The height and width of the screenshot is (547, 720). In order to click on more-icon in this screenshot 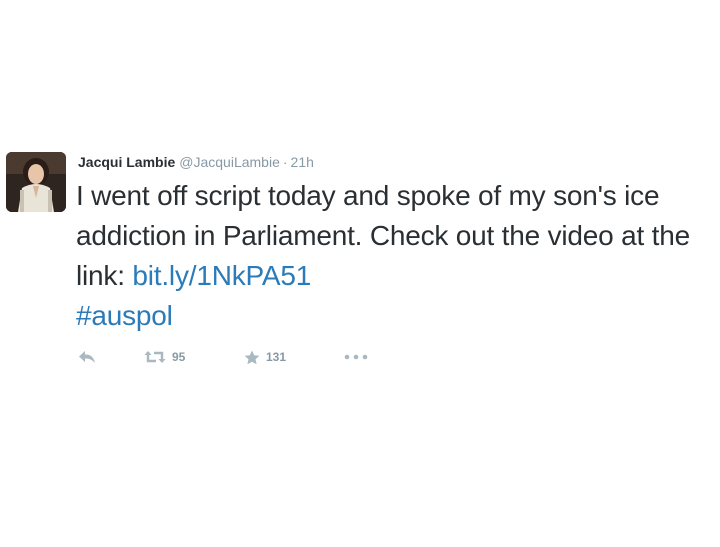, I will do `click(356, 357)`.